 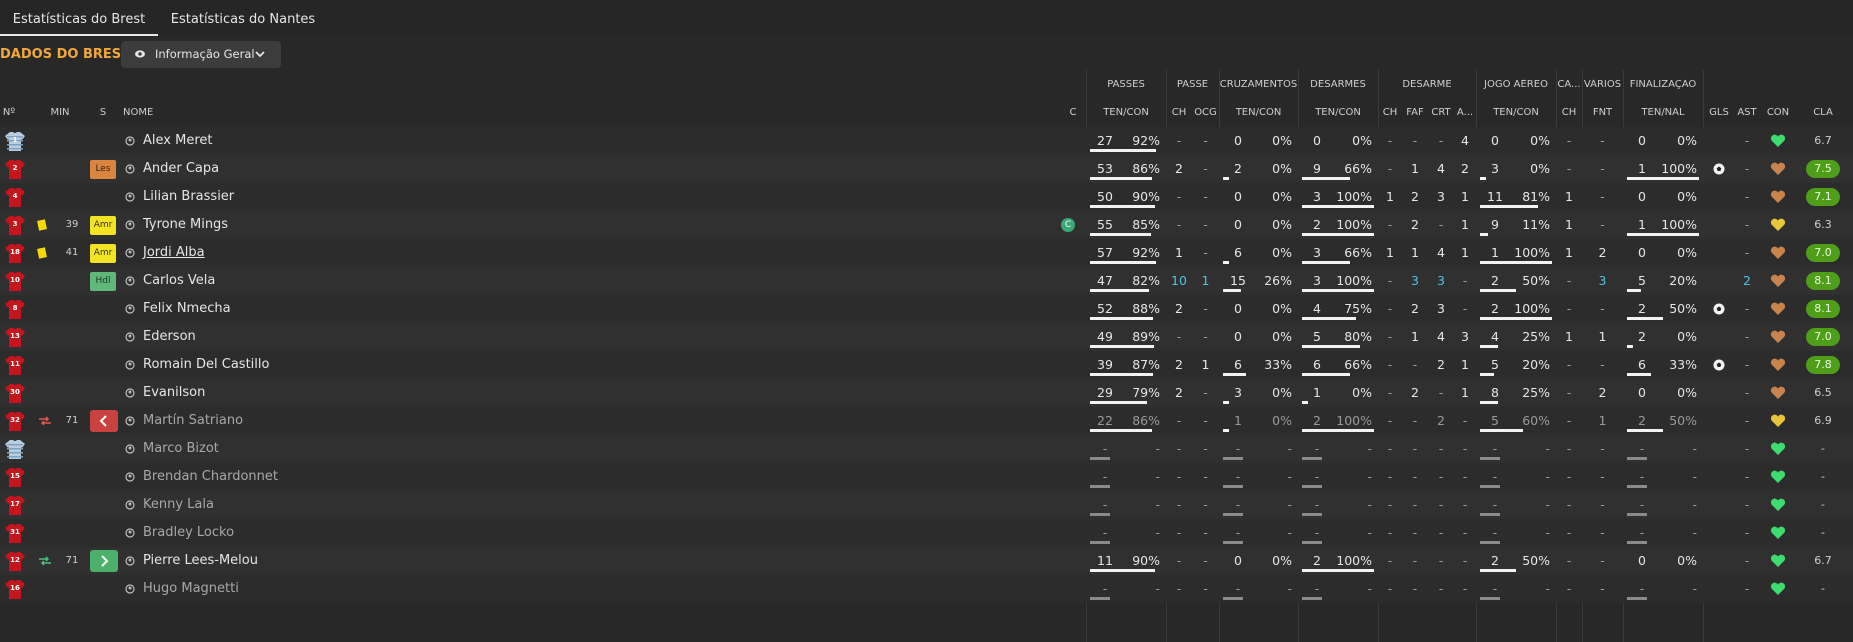 What do you see at coordinates (1390, 112) in the screenshot?
I see `col-header-des-ch: CH` at bounding box center [1390, 112].